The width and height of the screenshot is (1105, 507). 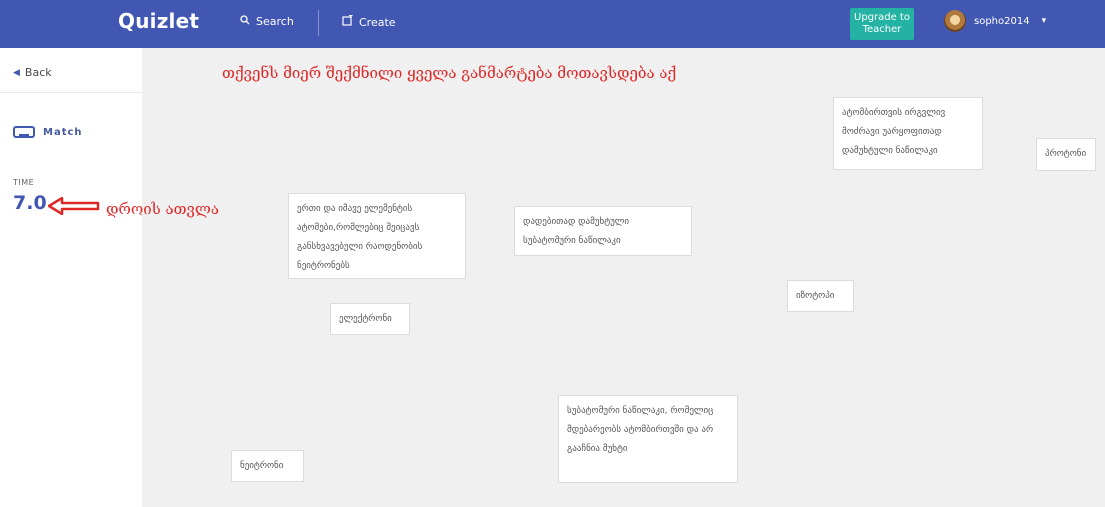 What do you see at coordinates (1002, 21) in the screenshot?
I see `username: sopho2014` at bounding box center [1002, 21].